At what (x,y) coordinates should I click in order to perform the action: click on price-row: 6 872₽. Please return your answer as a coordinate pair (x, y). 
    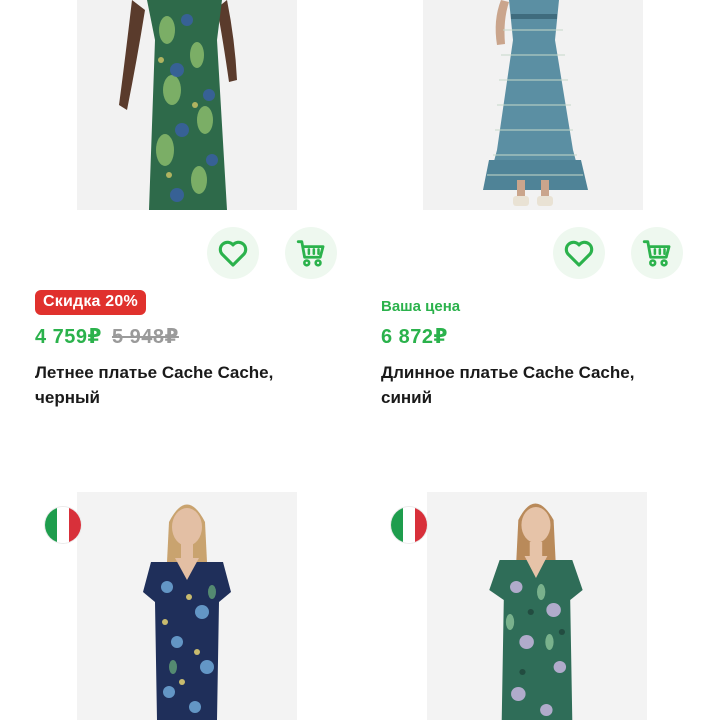
    Looking at the image, I should click on (414, 336).